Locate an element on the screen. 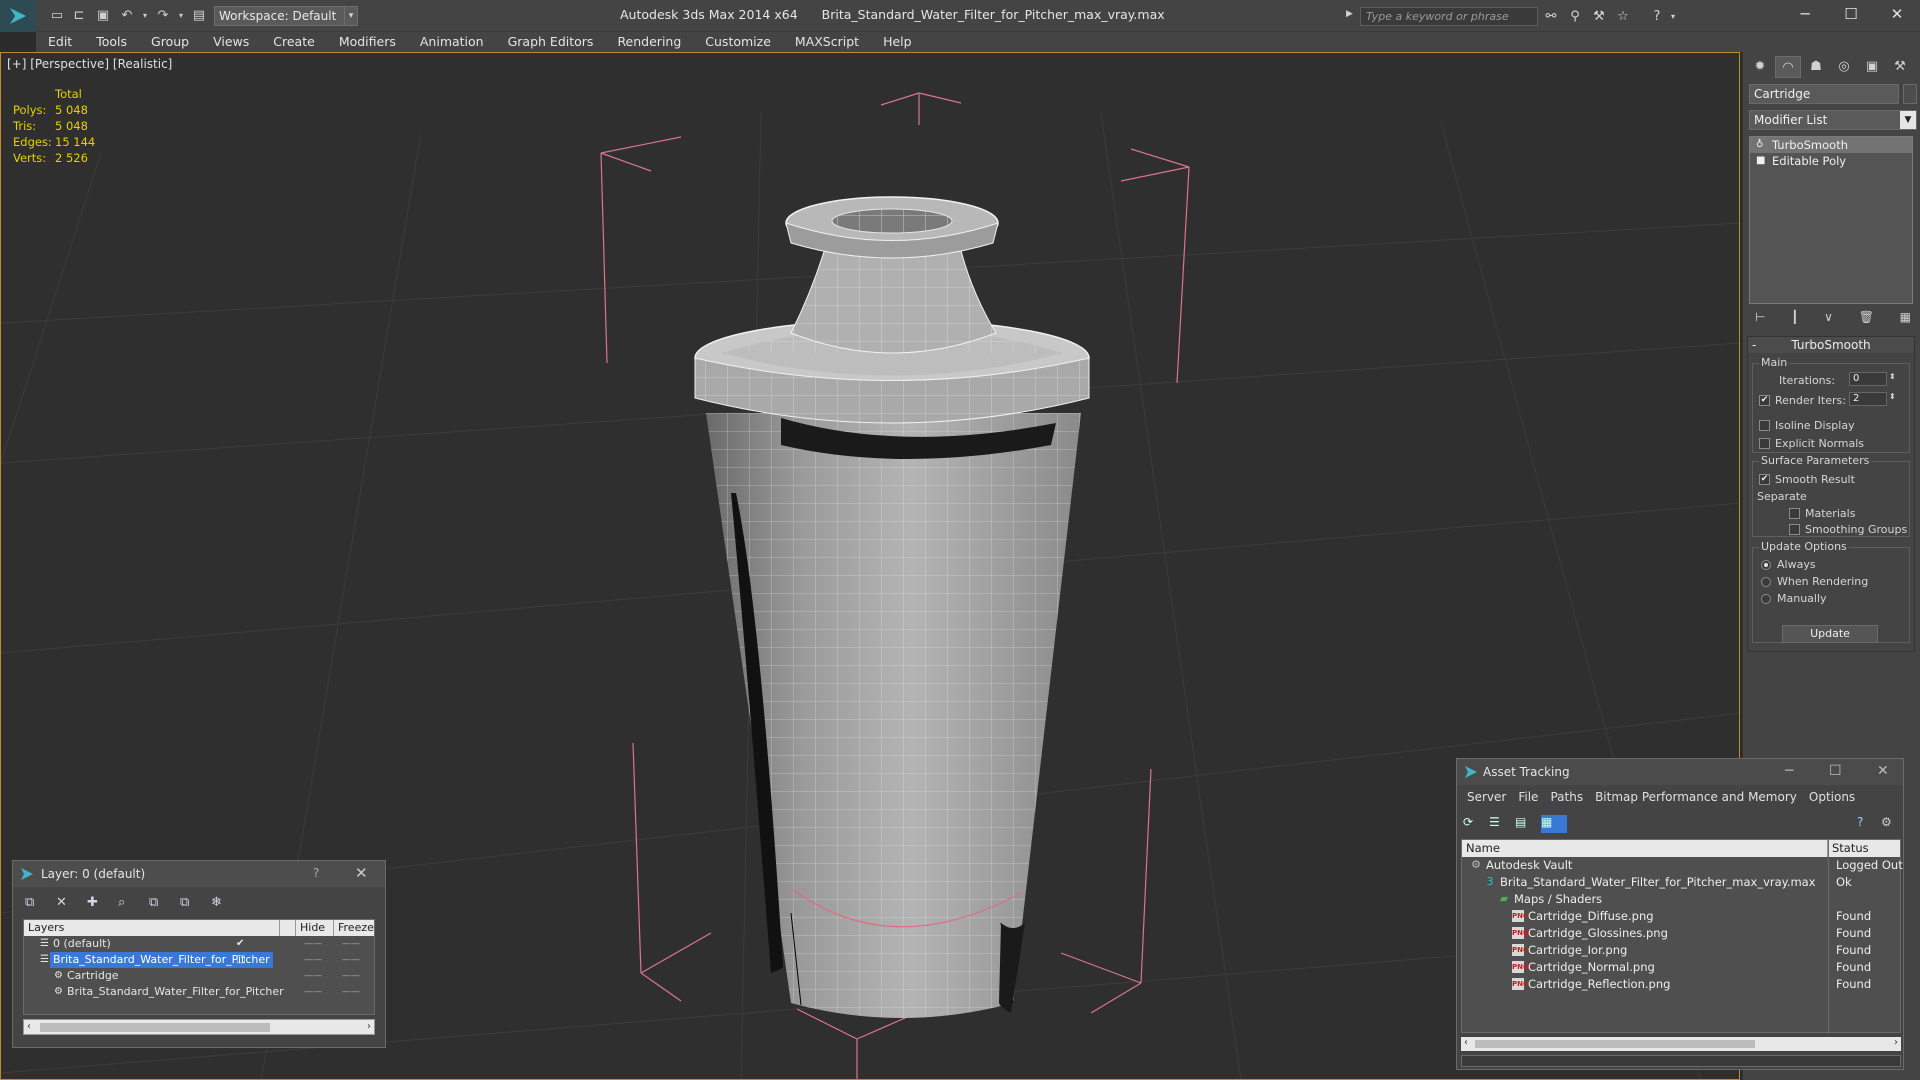 The height and width of the screenshot is (1080, 1920). modify-tab-icon: ◠ is located at coordinates (1788, 67).